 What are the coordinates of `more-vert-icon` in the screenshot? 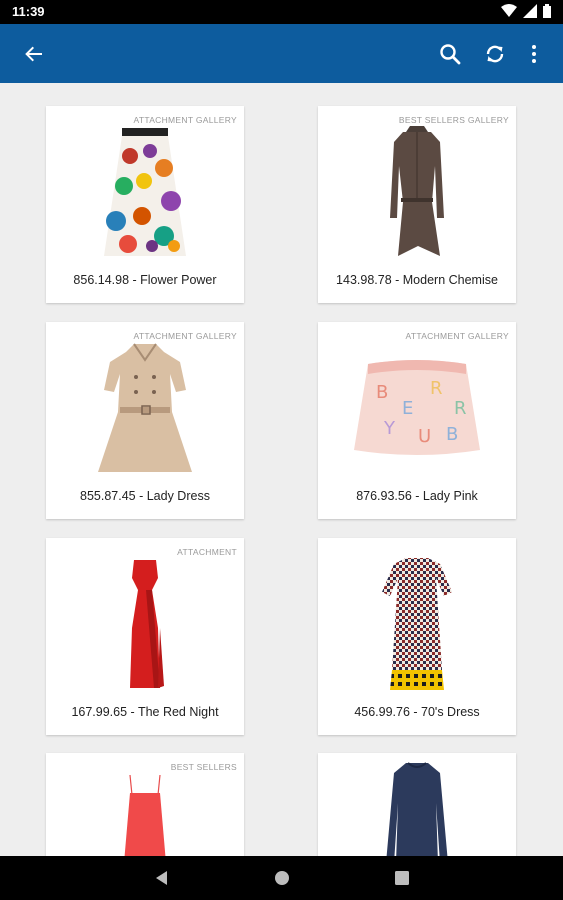 It's located at (534, 54).